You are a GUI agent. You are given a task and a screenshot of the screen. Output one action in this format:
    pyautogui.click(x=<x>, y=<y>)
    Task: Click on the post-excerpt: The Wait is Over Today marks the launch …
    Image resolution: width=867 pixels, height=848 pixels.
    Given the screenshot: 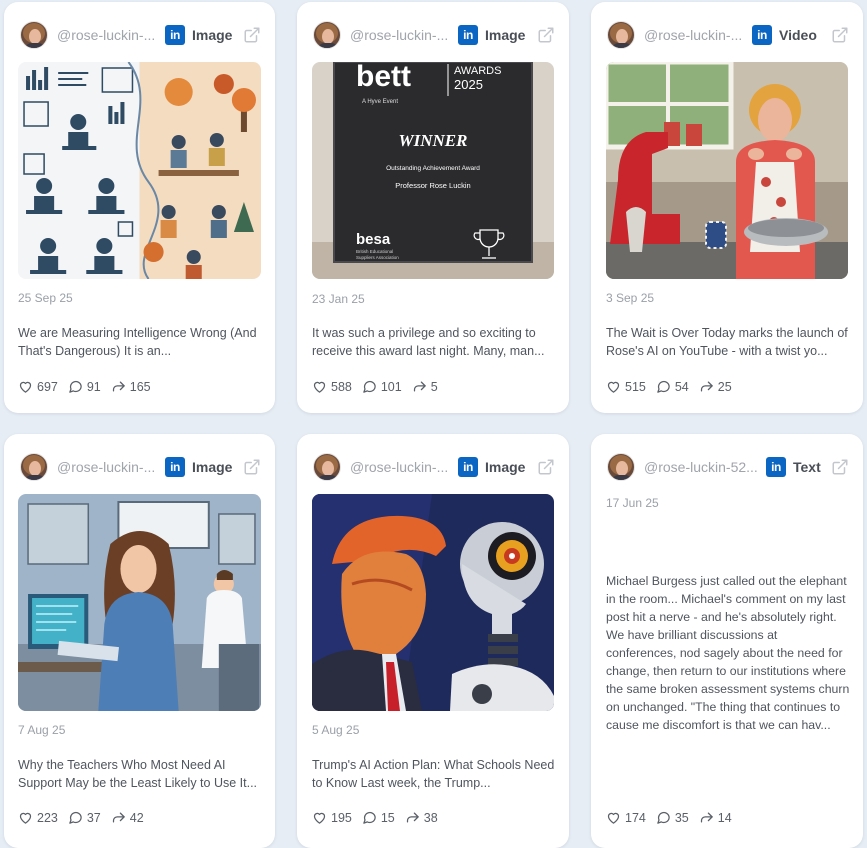 What is the action you would take?
    pyautogui.click(x=728, y=342)
    